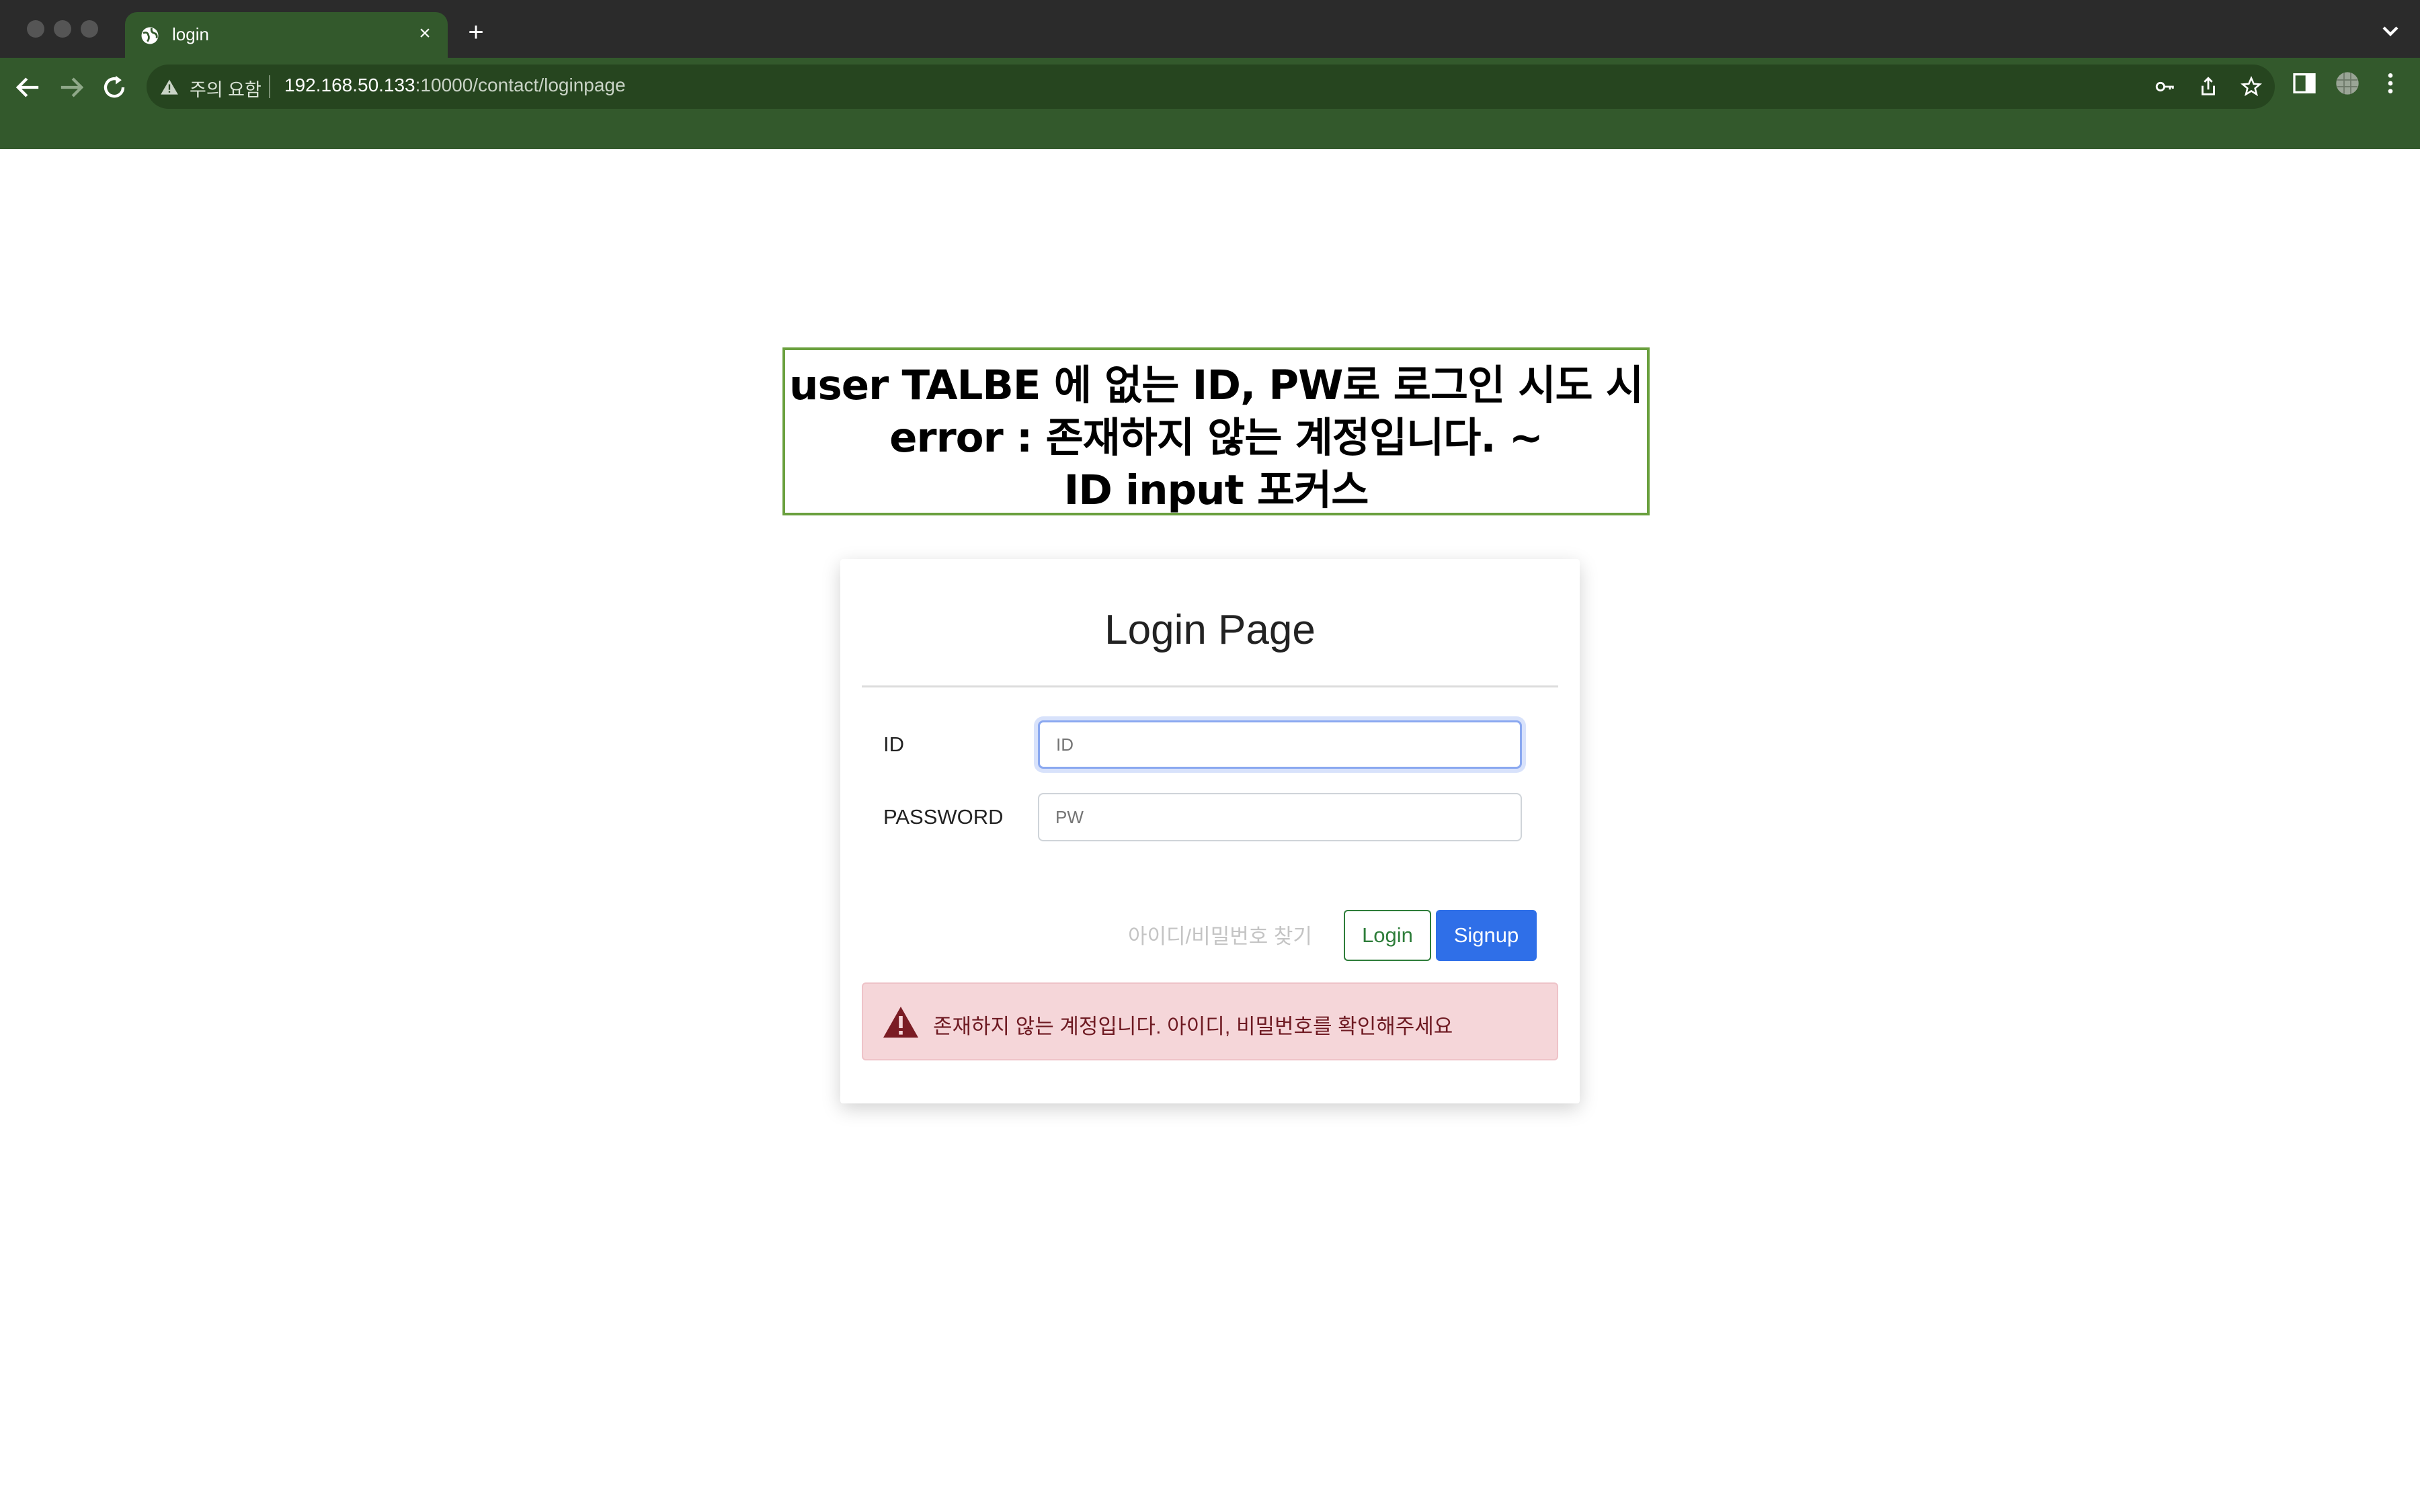  I want to click on password-input, so click(1280, 817).